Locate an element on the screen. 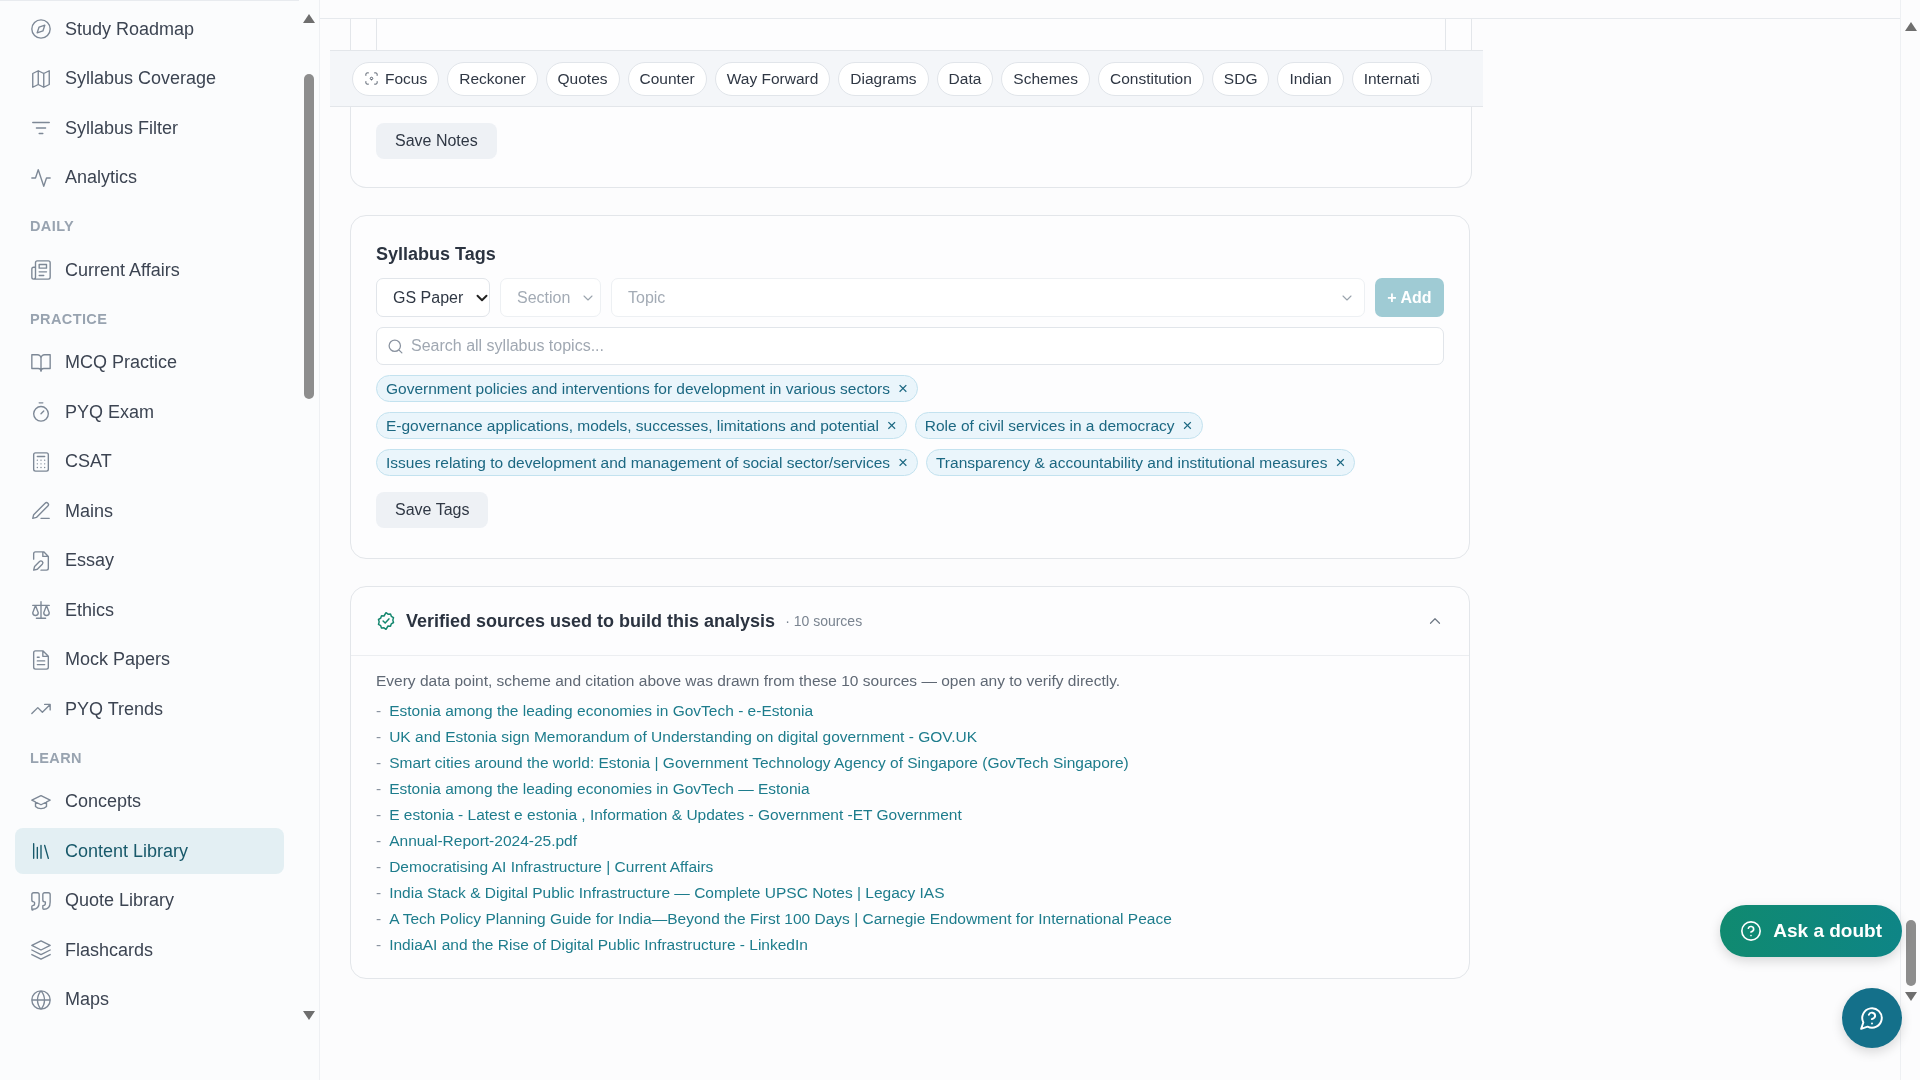 Image resolution: width=1920 pixels, height=1080 pixels. sidebar-item: Syllabus Coverage is located at coordinates (149, 78).